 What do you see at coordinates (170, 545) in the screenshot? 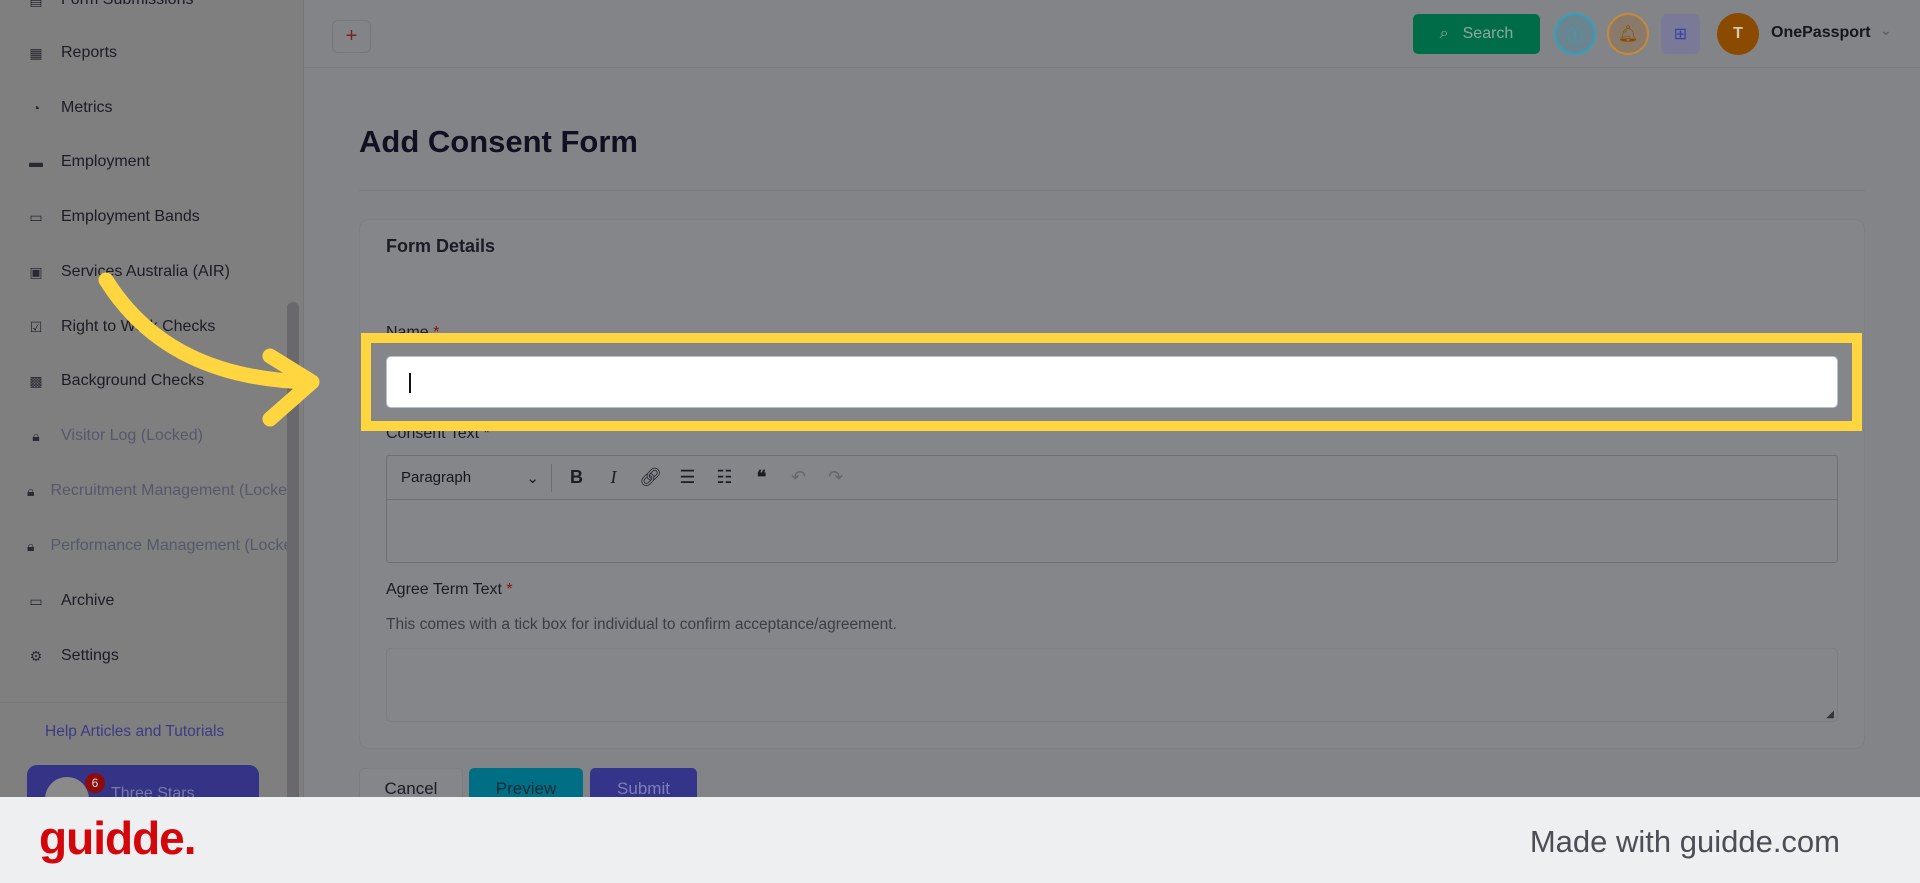
I see `sidebar-item-label: Performance Management (Locked)` at bounding box center [170, 545].